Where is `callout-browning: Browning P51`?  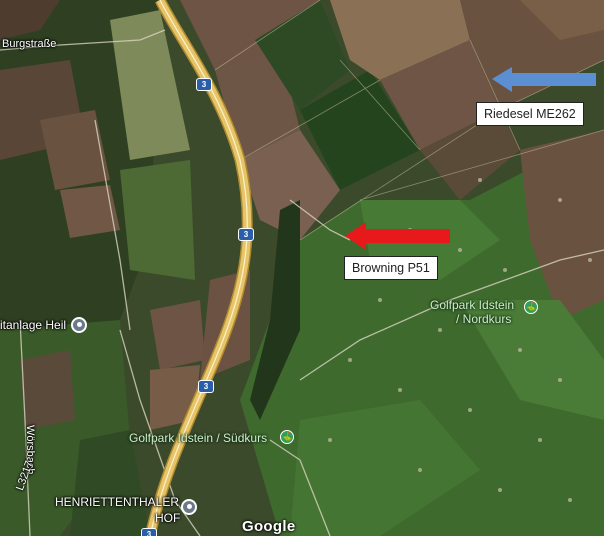 callout-browning: Browning P51 is located at coordinates (391, 268).